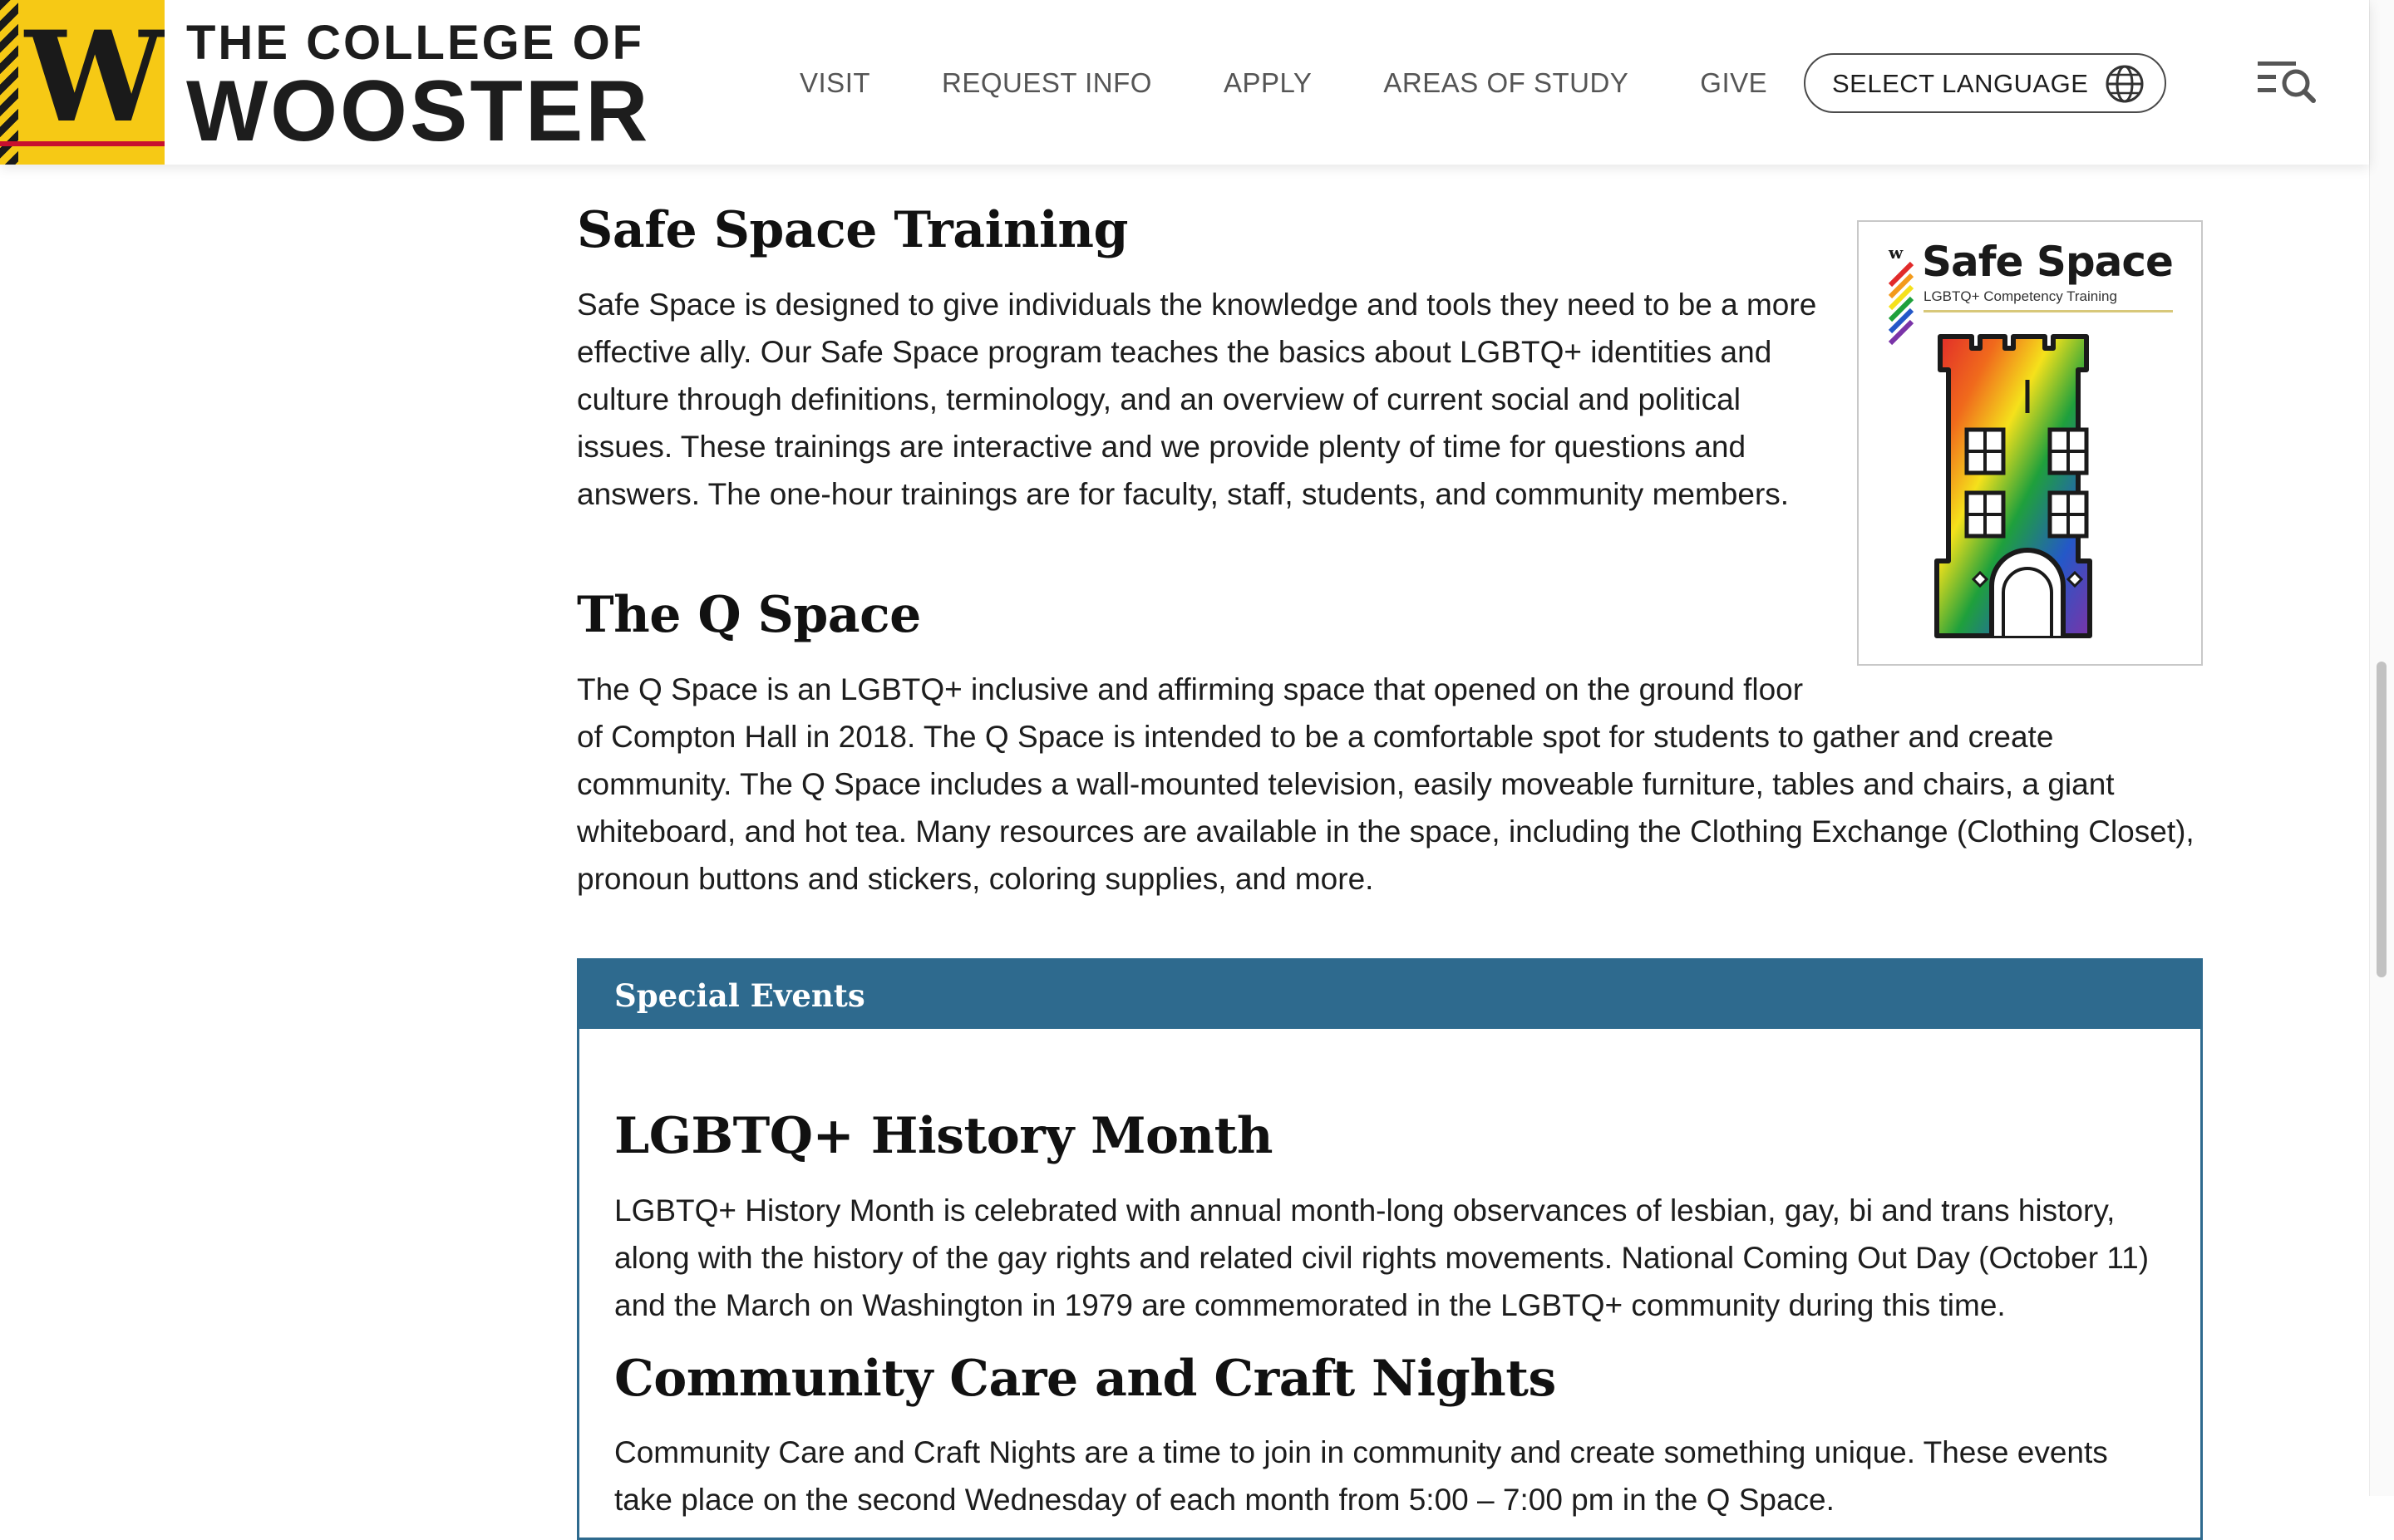  I want to click on logo-letter: W, so click(95, 77).